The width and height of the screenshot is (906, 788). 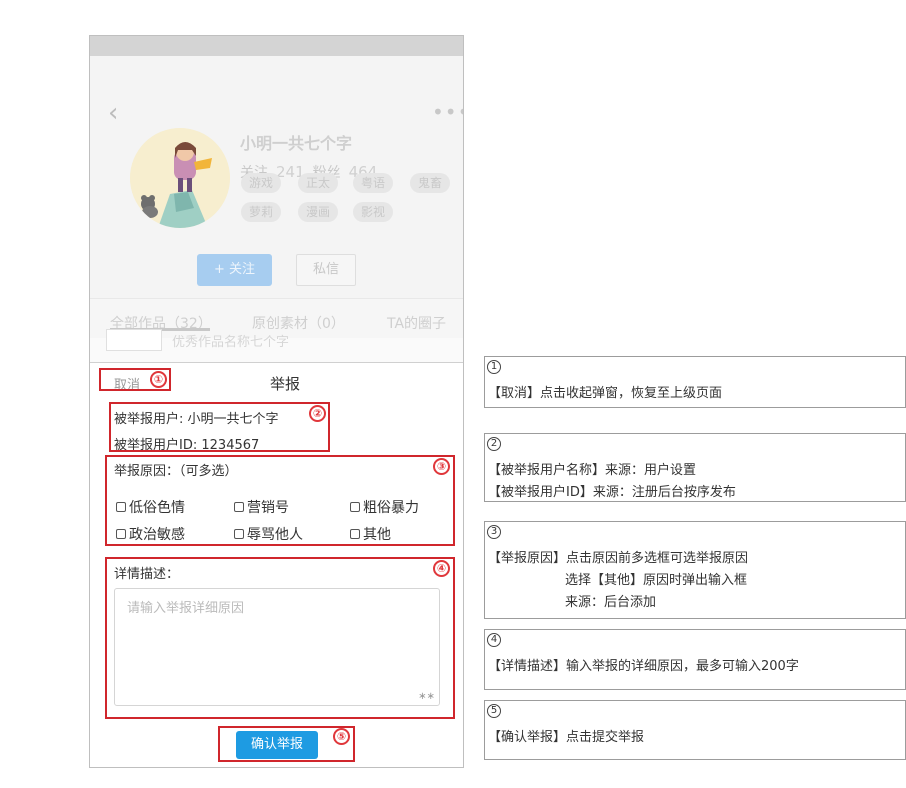 I want to click on note-text: 【详情描述】输入举报的详细原因，最多可输入200字, so click(x=643, y=666).